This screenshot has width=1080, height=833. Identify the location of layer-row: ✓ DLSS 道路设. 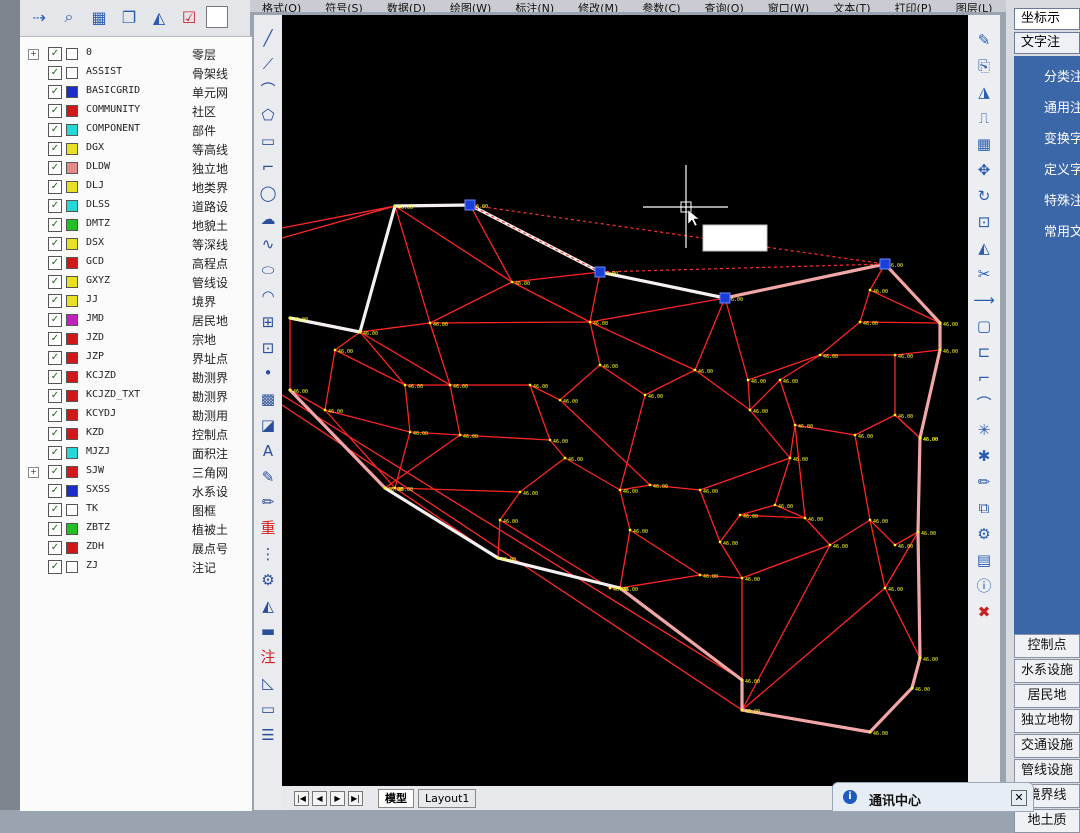
(136, 206).